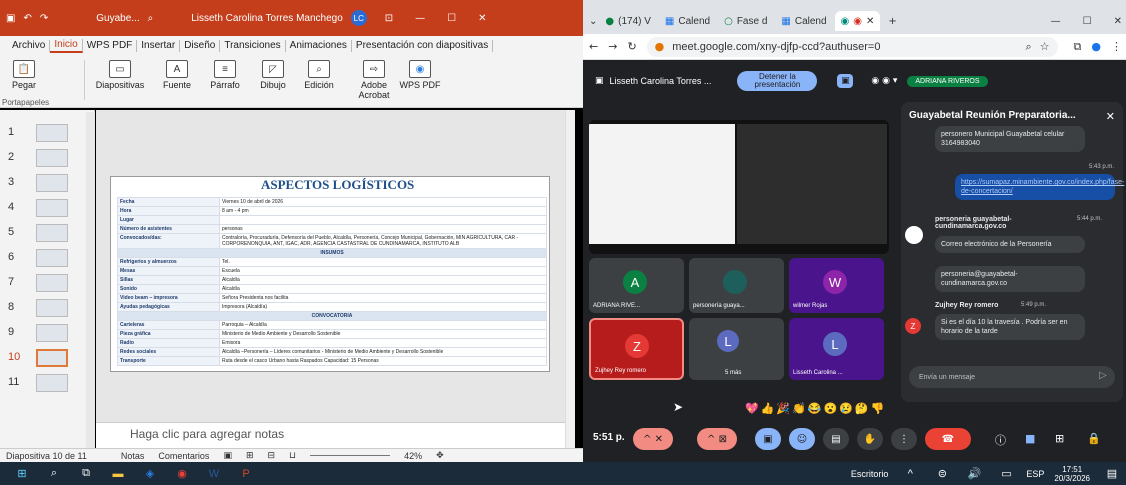  Describe the element at coordinates (1087, 21) in the screenshot. I see `maximize-icon: ☐` at that location.